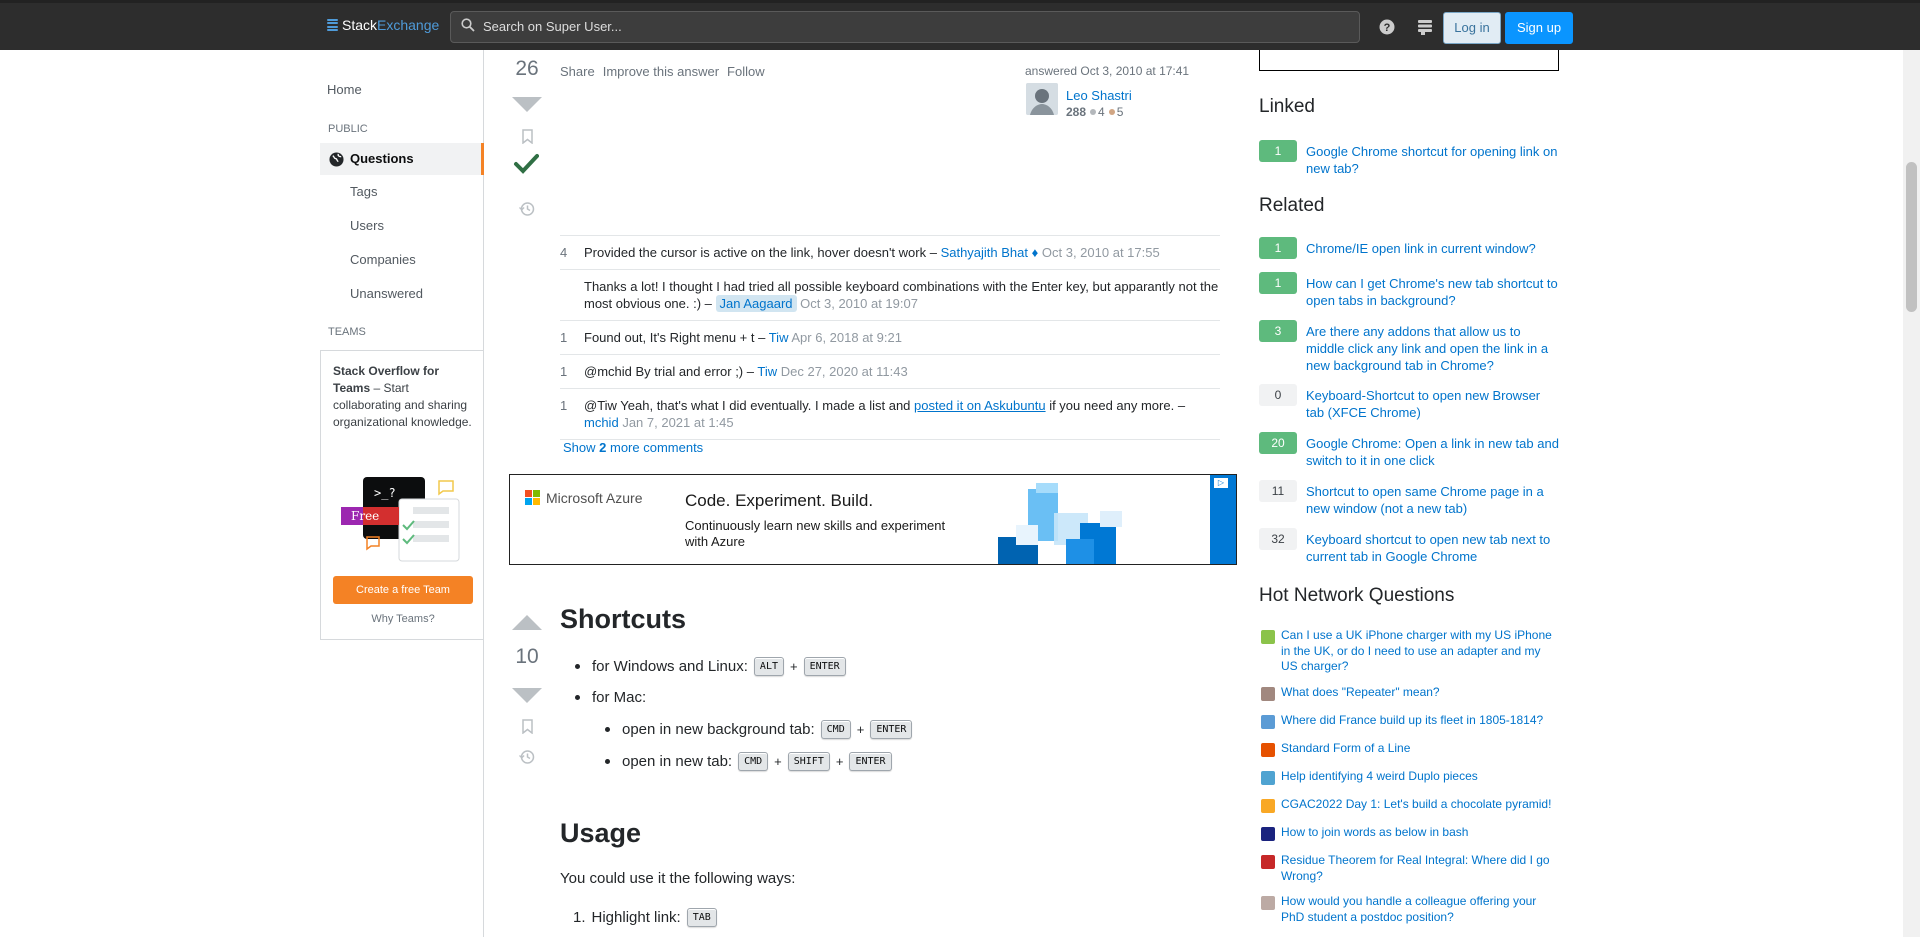  I want to click on avatar, so click(1042, 99).